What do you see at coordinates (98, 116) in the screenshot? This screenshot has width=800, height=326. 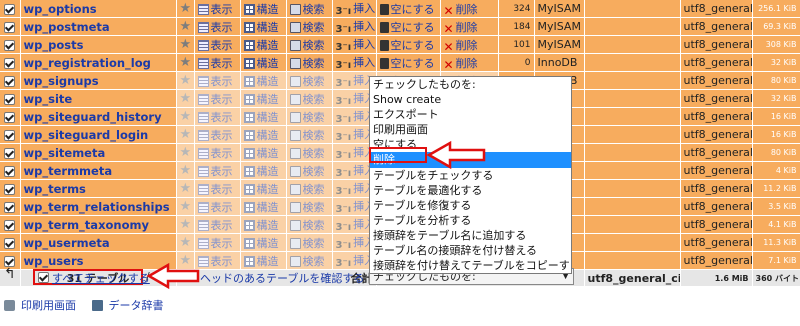 I see `table-name-link: wp_siteguard_history` at bounding box center [98, 116].